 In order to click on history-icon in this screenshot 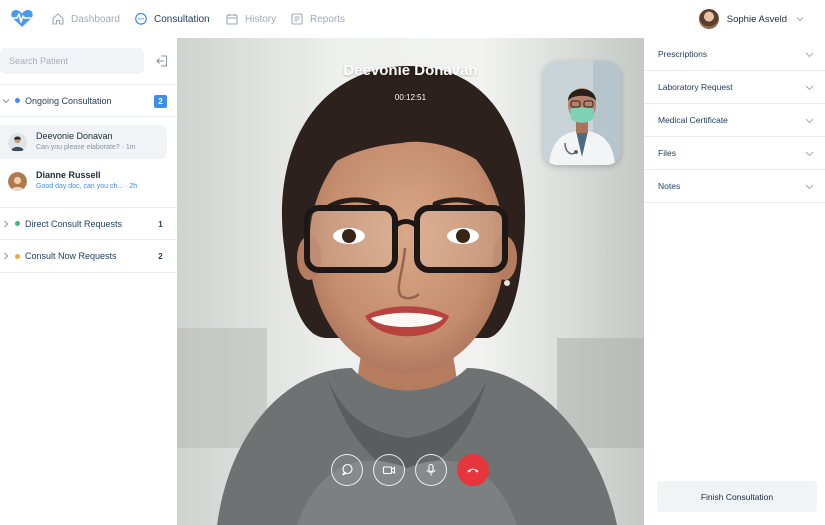, I will do `click(232, 19)`.